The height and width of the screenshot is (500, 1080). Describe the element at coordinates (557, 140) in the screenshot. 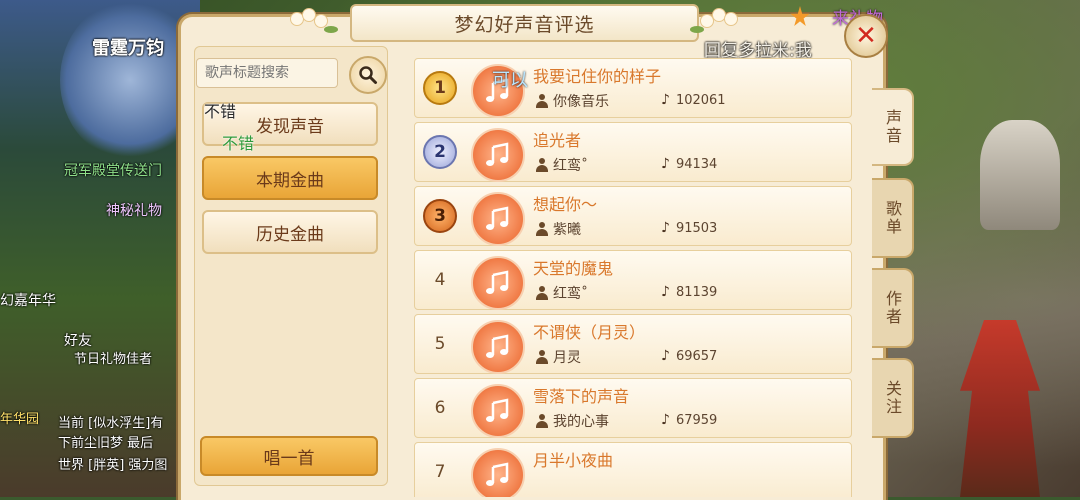

I see `song-title: 追光者` at that location.